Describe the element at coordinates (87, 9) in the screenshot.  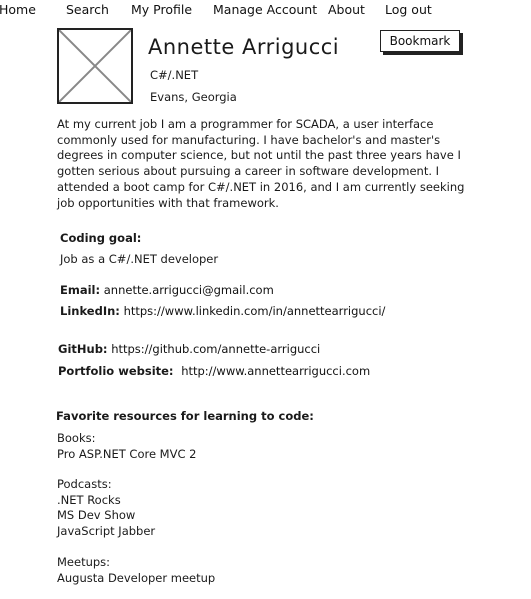
I see `nav-search-link: Search` at that location.